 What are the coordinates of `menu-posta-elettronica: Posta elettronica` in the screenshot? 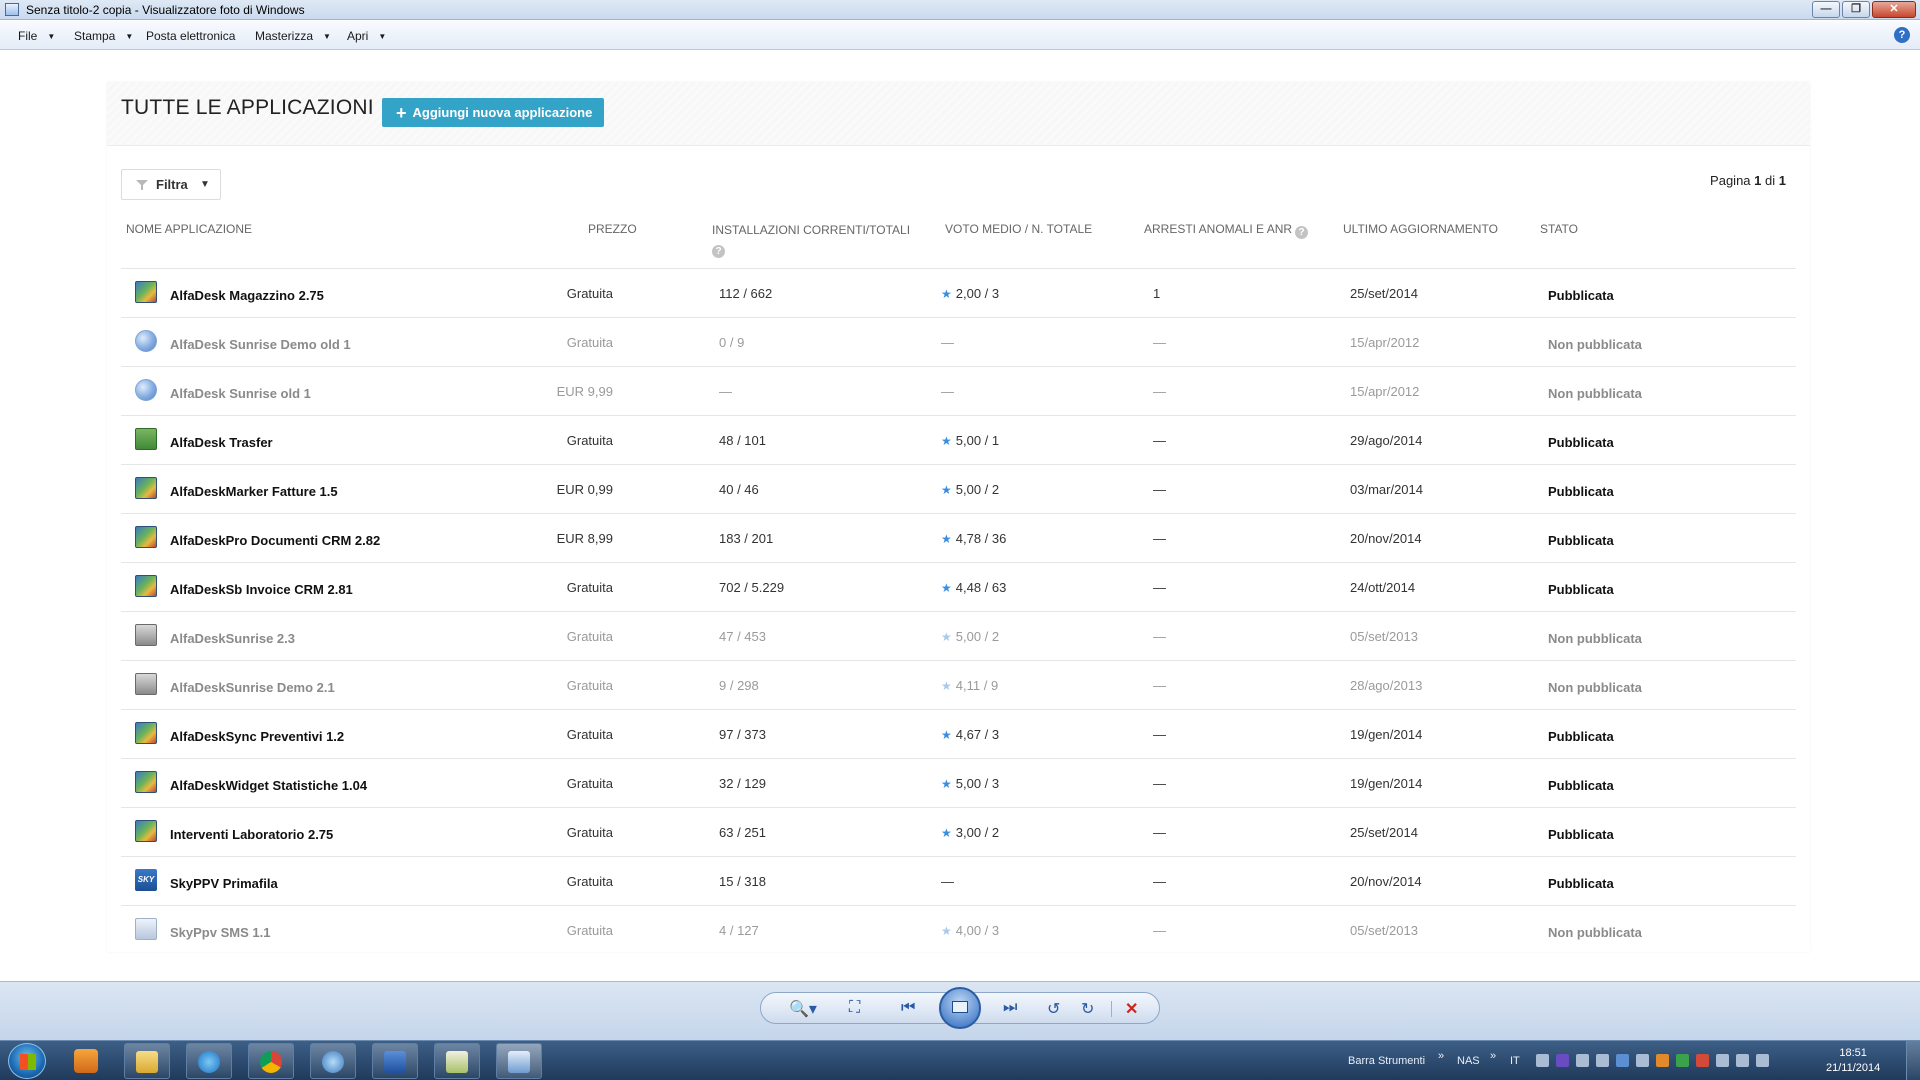 It's located at (190, 36).